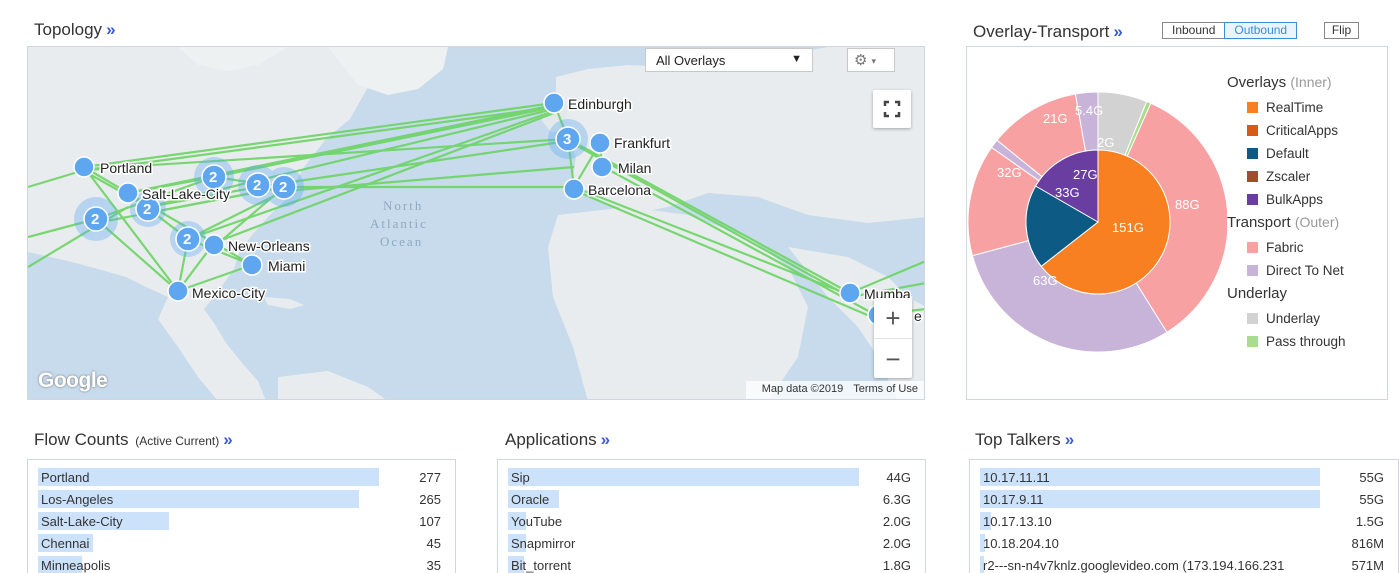 This screenshot has width=1399, height=573. I want to click on city-marker-mumbai, so click(850, 293).